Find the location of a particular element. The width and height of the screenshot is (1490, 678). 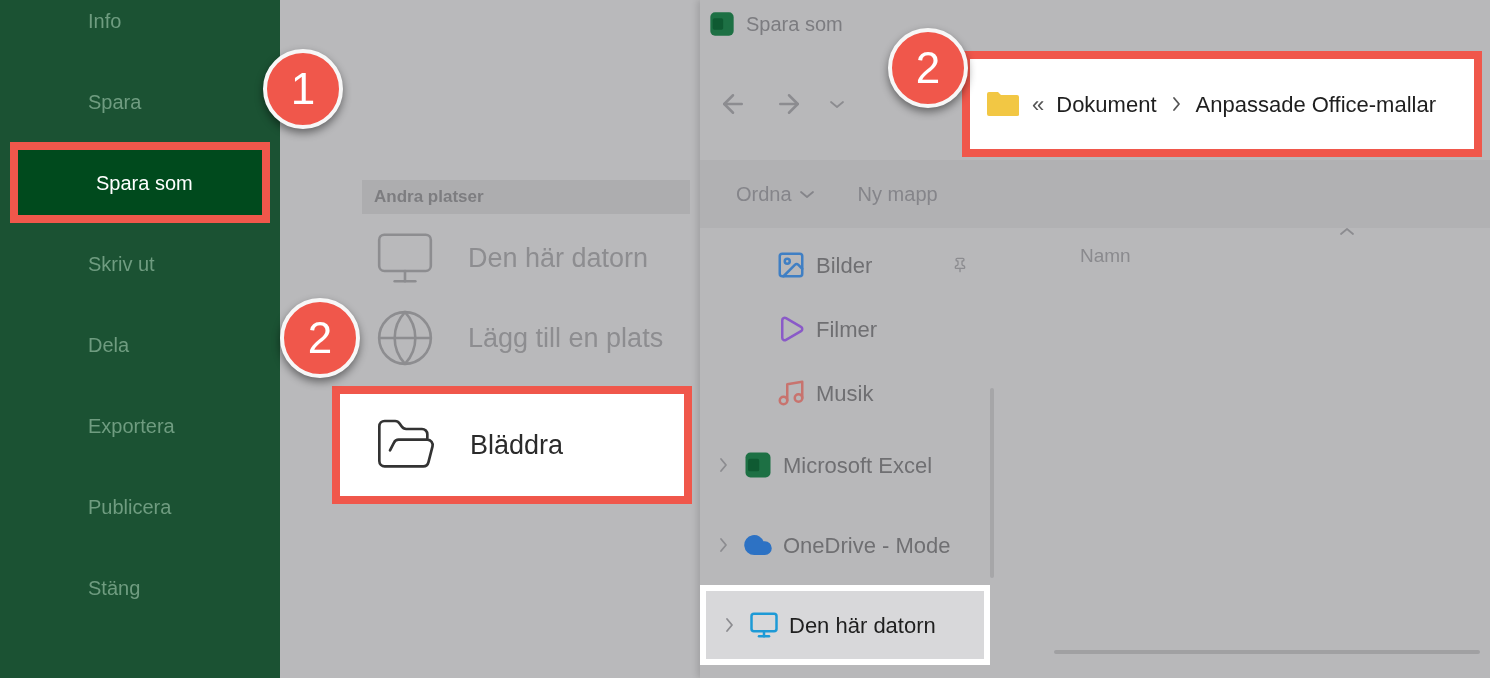

breadcrumb-item: Anpassade Office-mallar is located at coordinates (1316, 104).